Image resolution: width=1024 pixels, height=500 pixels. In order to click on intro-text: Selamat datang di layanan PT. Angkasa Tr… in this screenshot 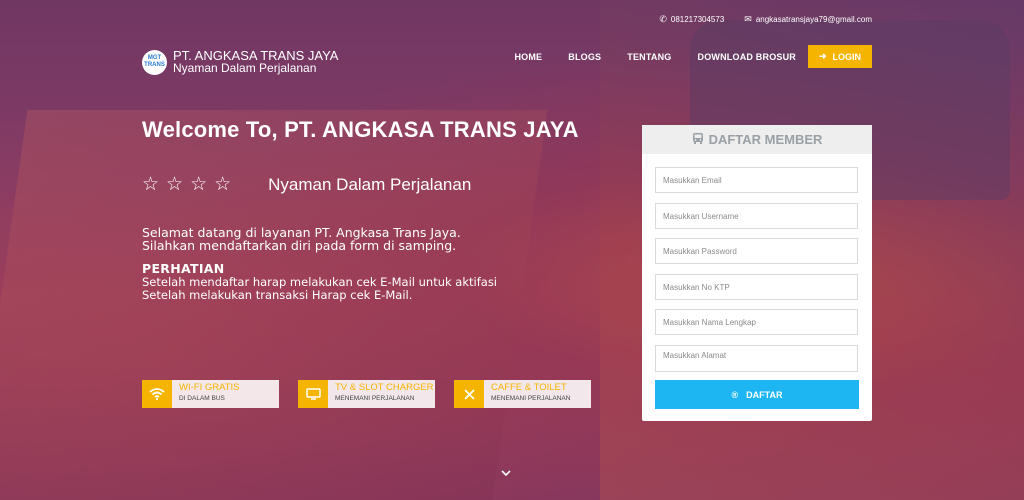, I will do `click(301, 239)`.